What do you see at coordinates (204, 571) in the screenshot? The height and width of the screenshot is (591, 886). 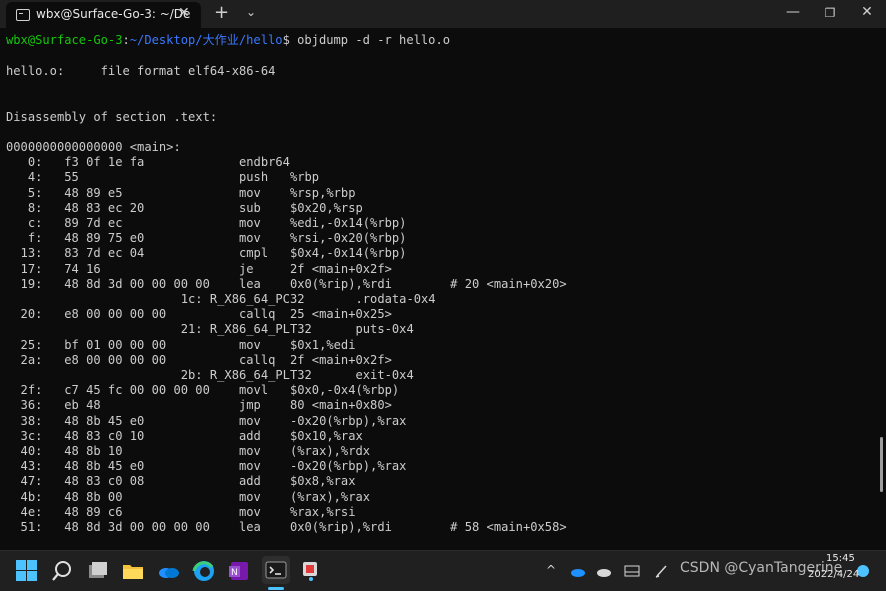 I see `edge-browser-icon` at bounding box center [204, 571].